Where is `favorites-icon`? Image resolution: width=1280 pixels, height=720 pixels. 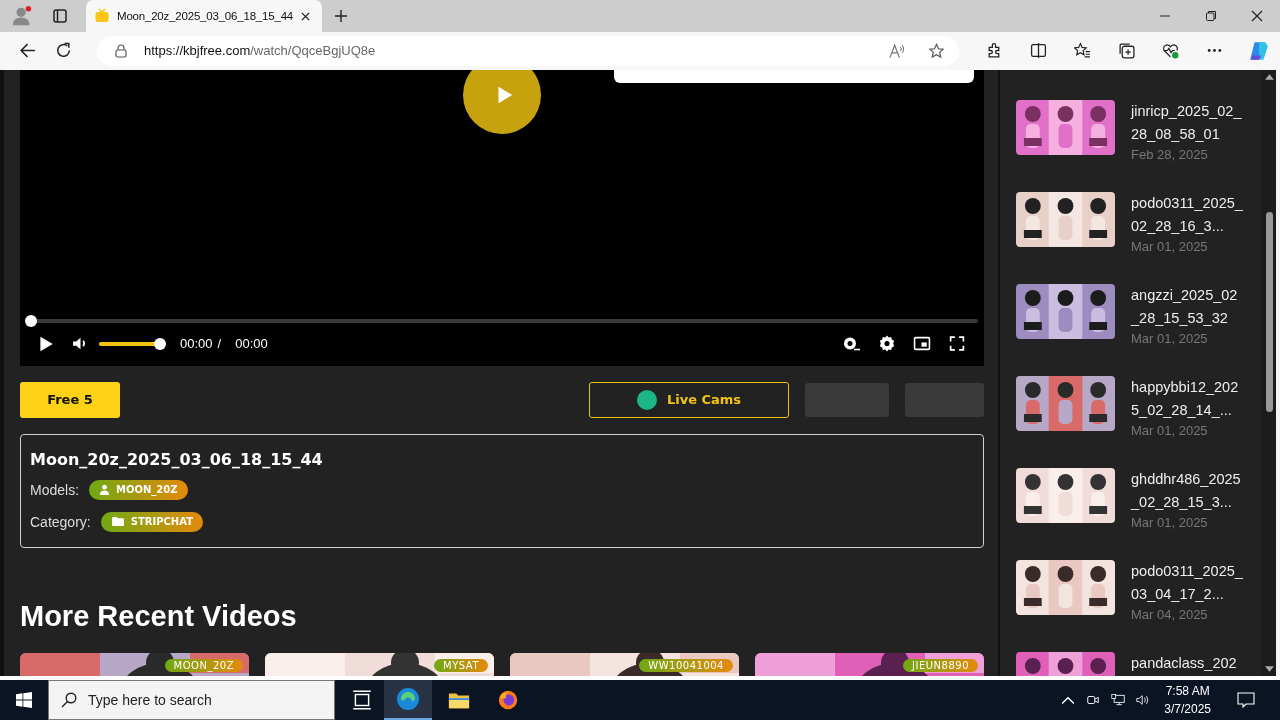
favorites-icon is located at coordinates (1082, 51).